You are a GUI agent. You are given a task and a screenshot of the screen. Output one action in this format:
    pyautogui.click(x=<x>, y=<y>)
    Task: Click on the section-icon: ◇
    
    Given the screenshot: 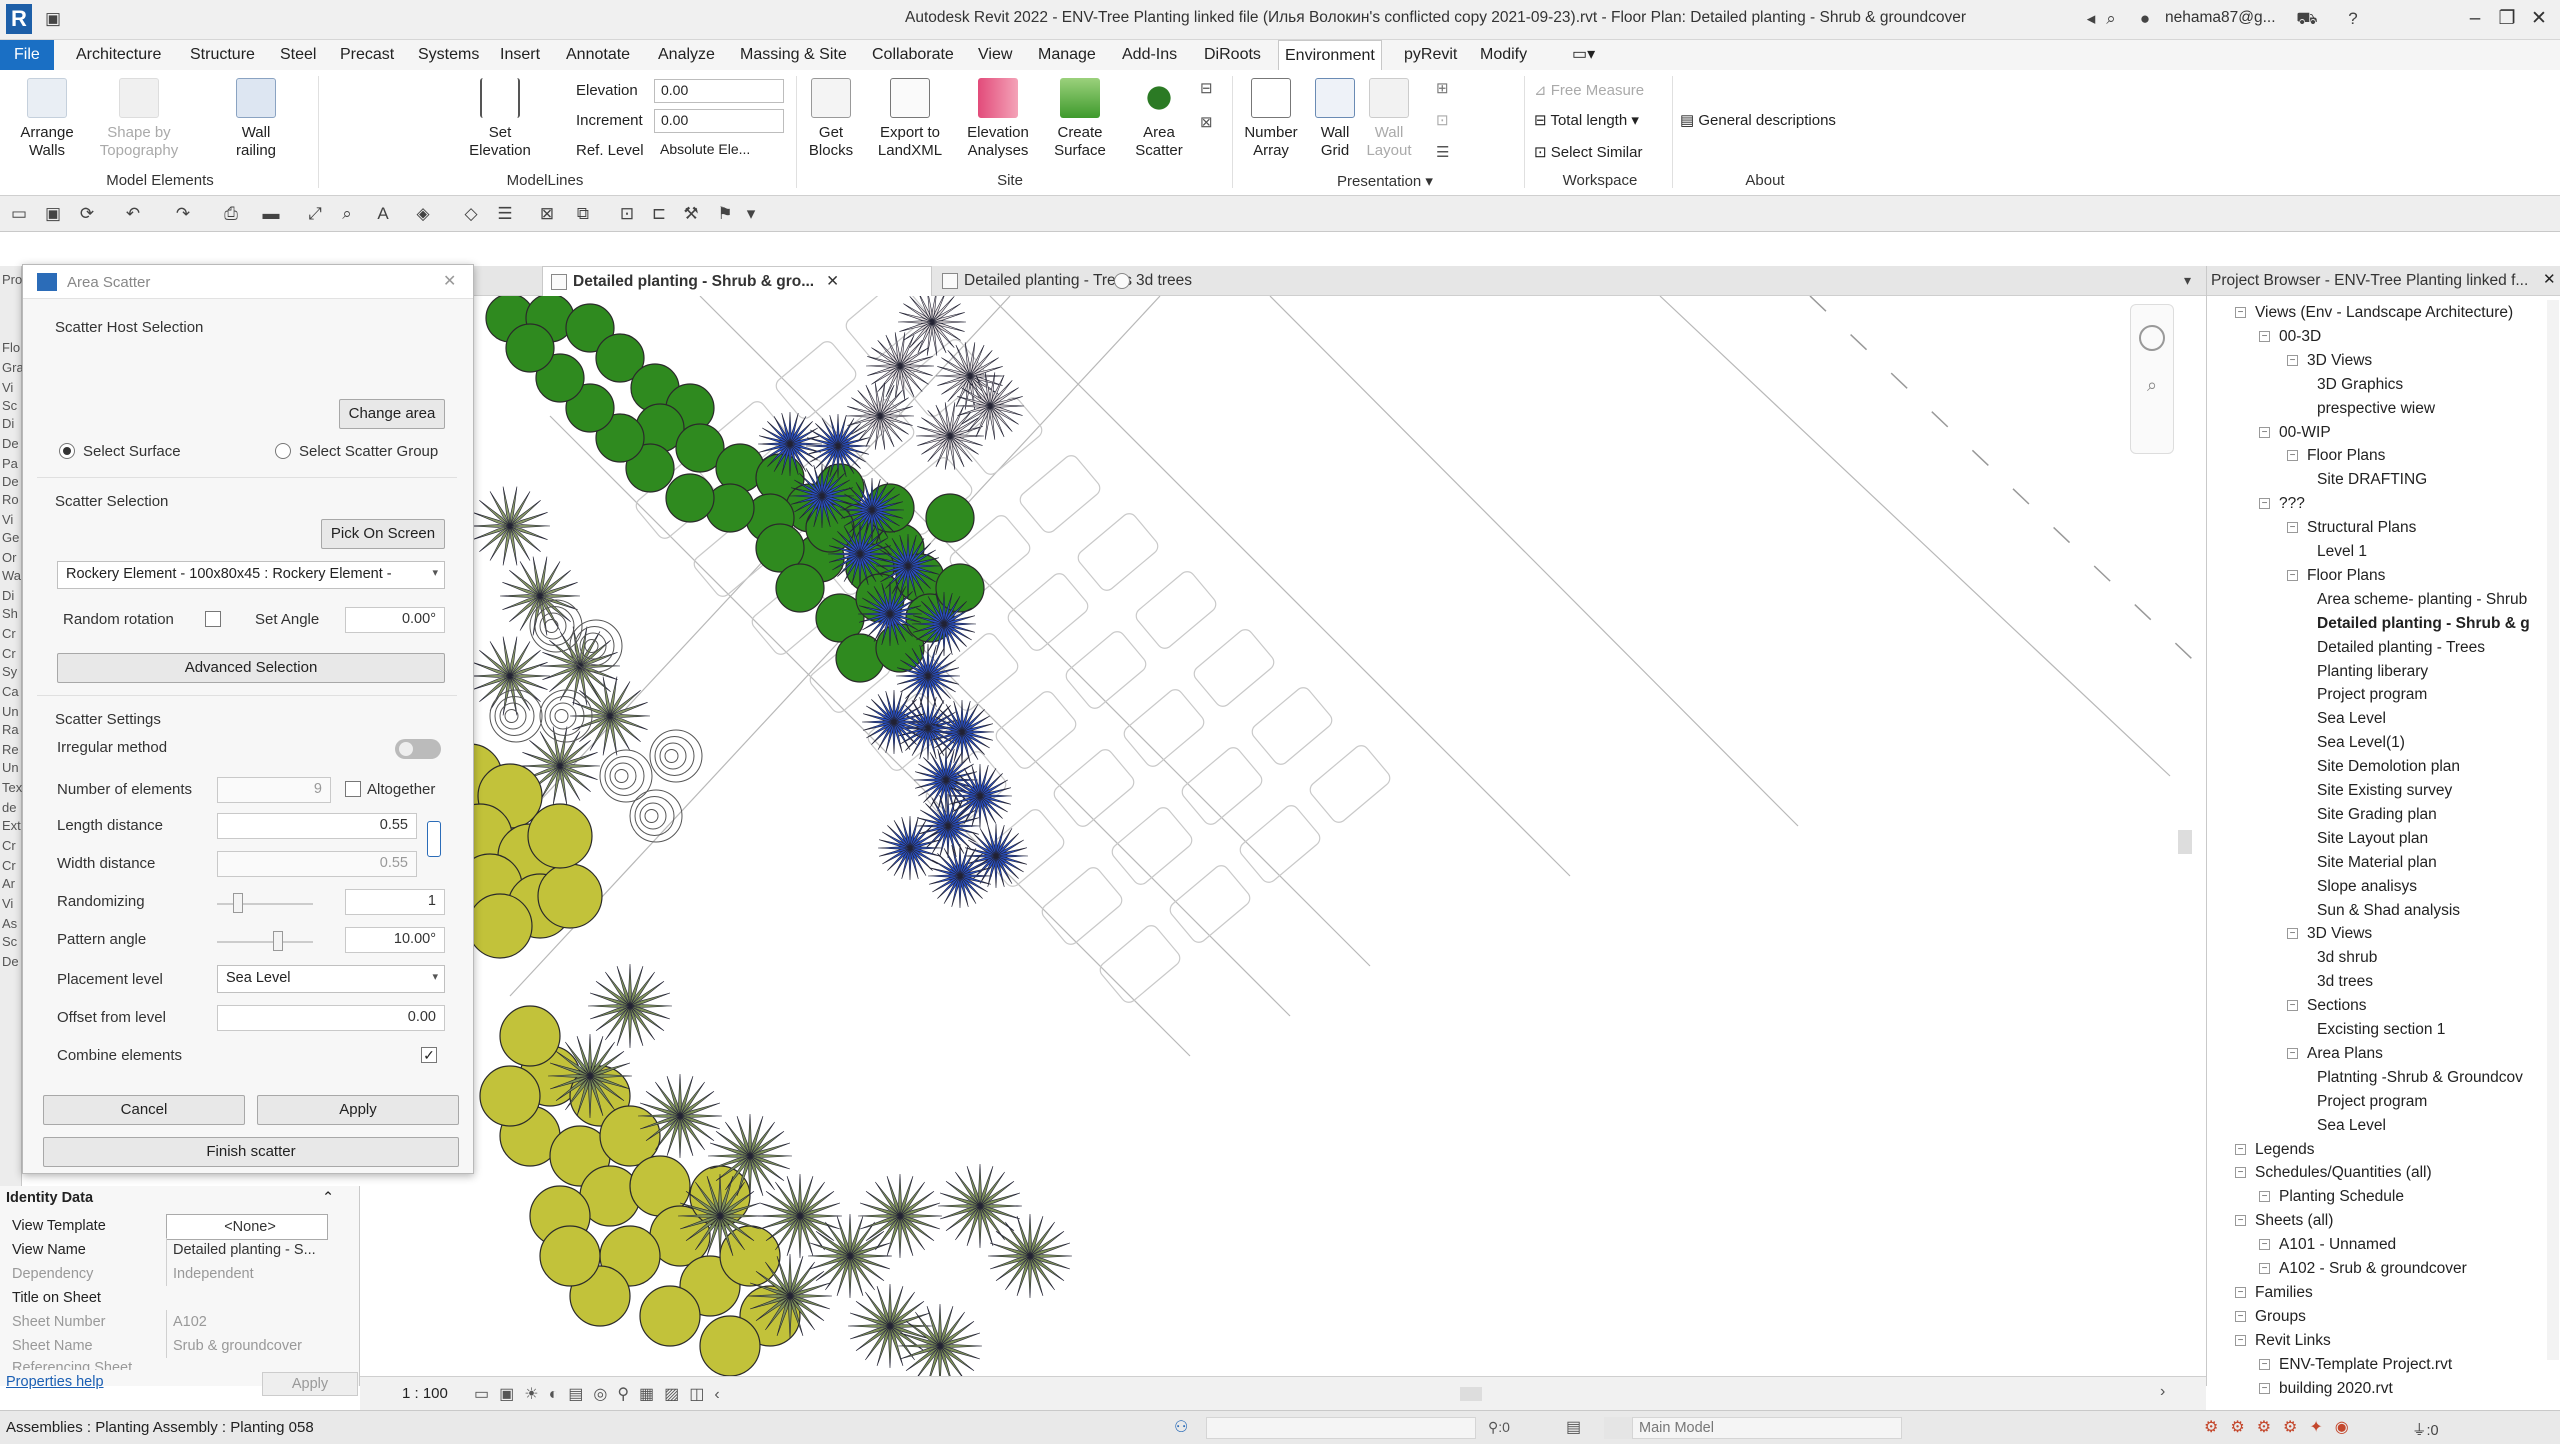 What is the action you would take?
    pyautogui.click(x=471, y=214)
    